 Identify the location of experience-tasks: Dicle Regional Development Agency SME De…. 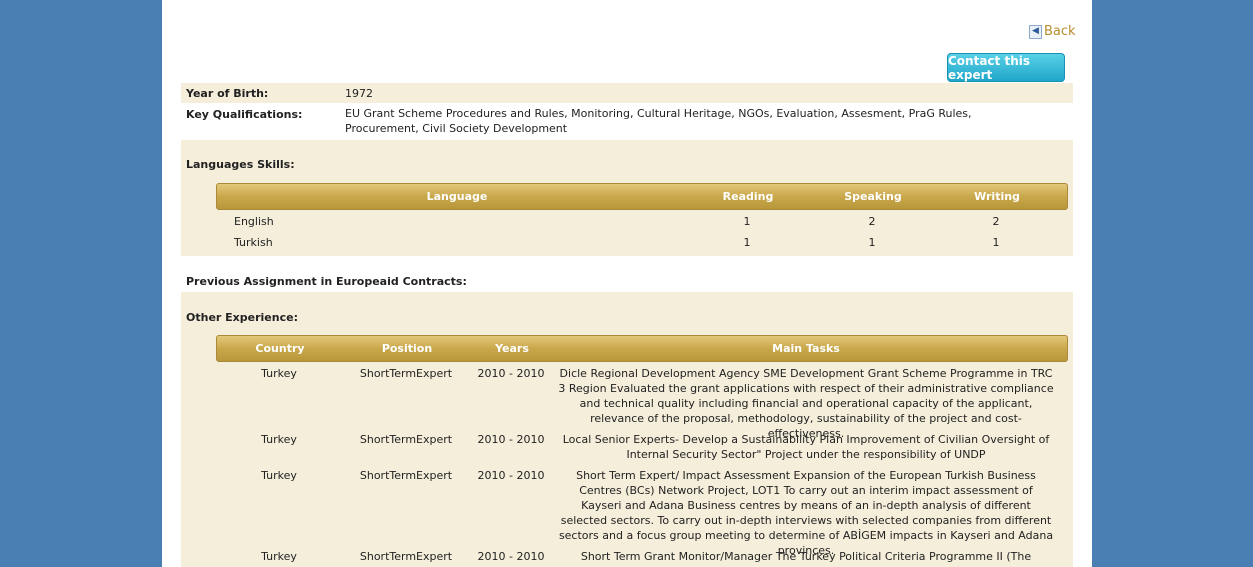
(806, 403).